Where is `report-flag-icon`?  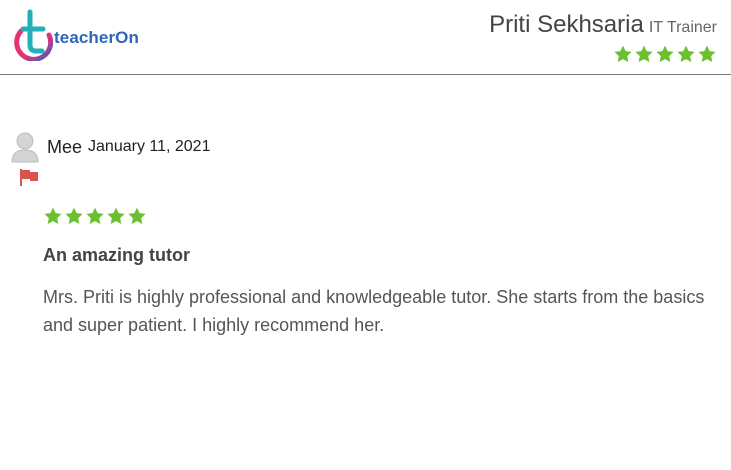
report-flag-icon is located at coordinates (29, 177).